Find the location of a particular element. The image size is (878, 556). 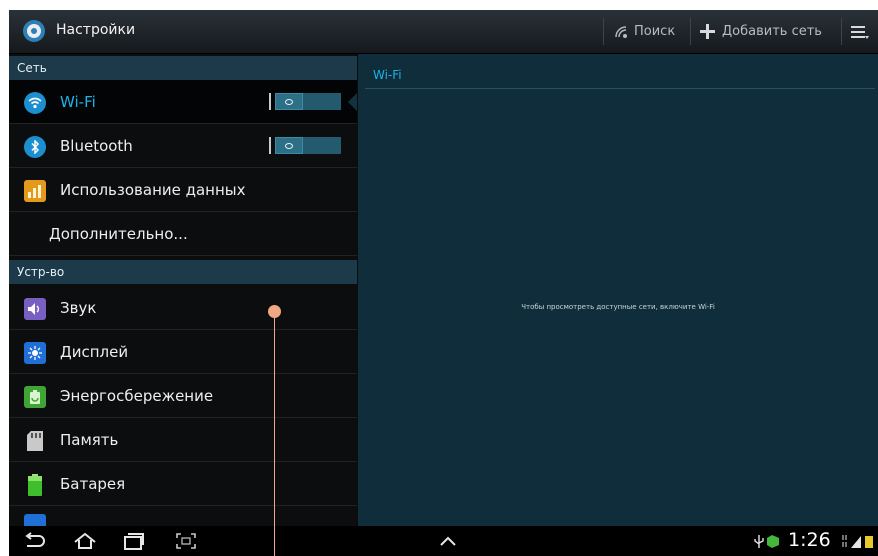

settings-item-label: Дисплей is located at coordinates (94, 352).